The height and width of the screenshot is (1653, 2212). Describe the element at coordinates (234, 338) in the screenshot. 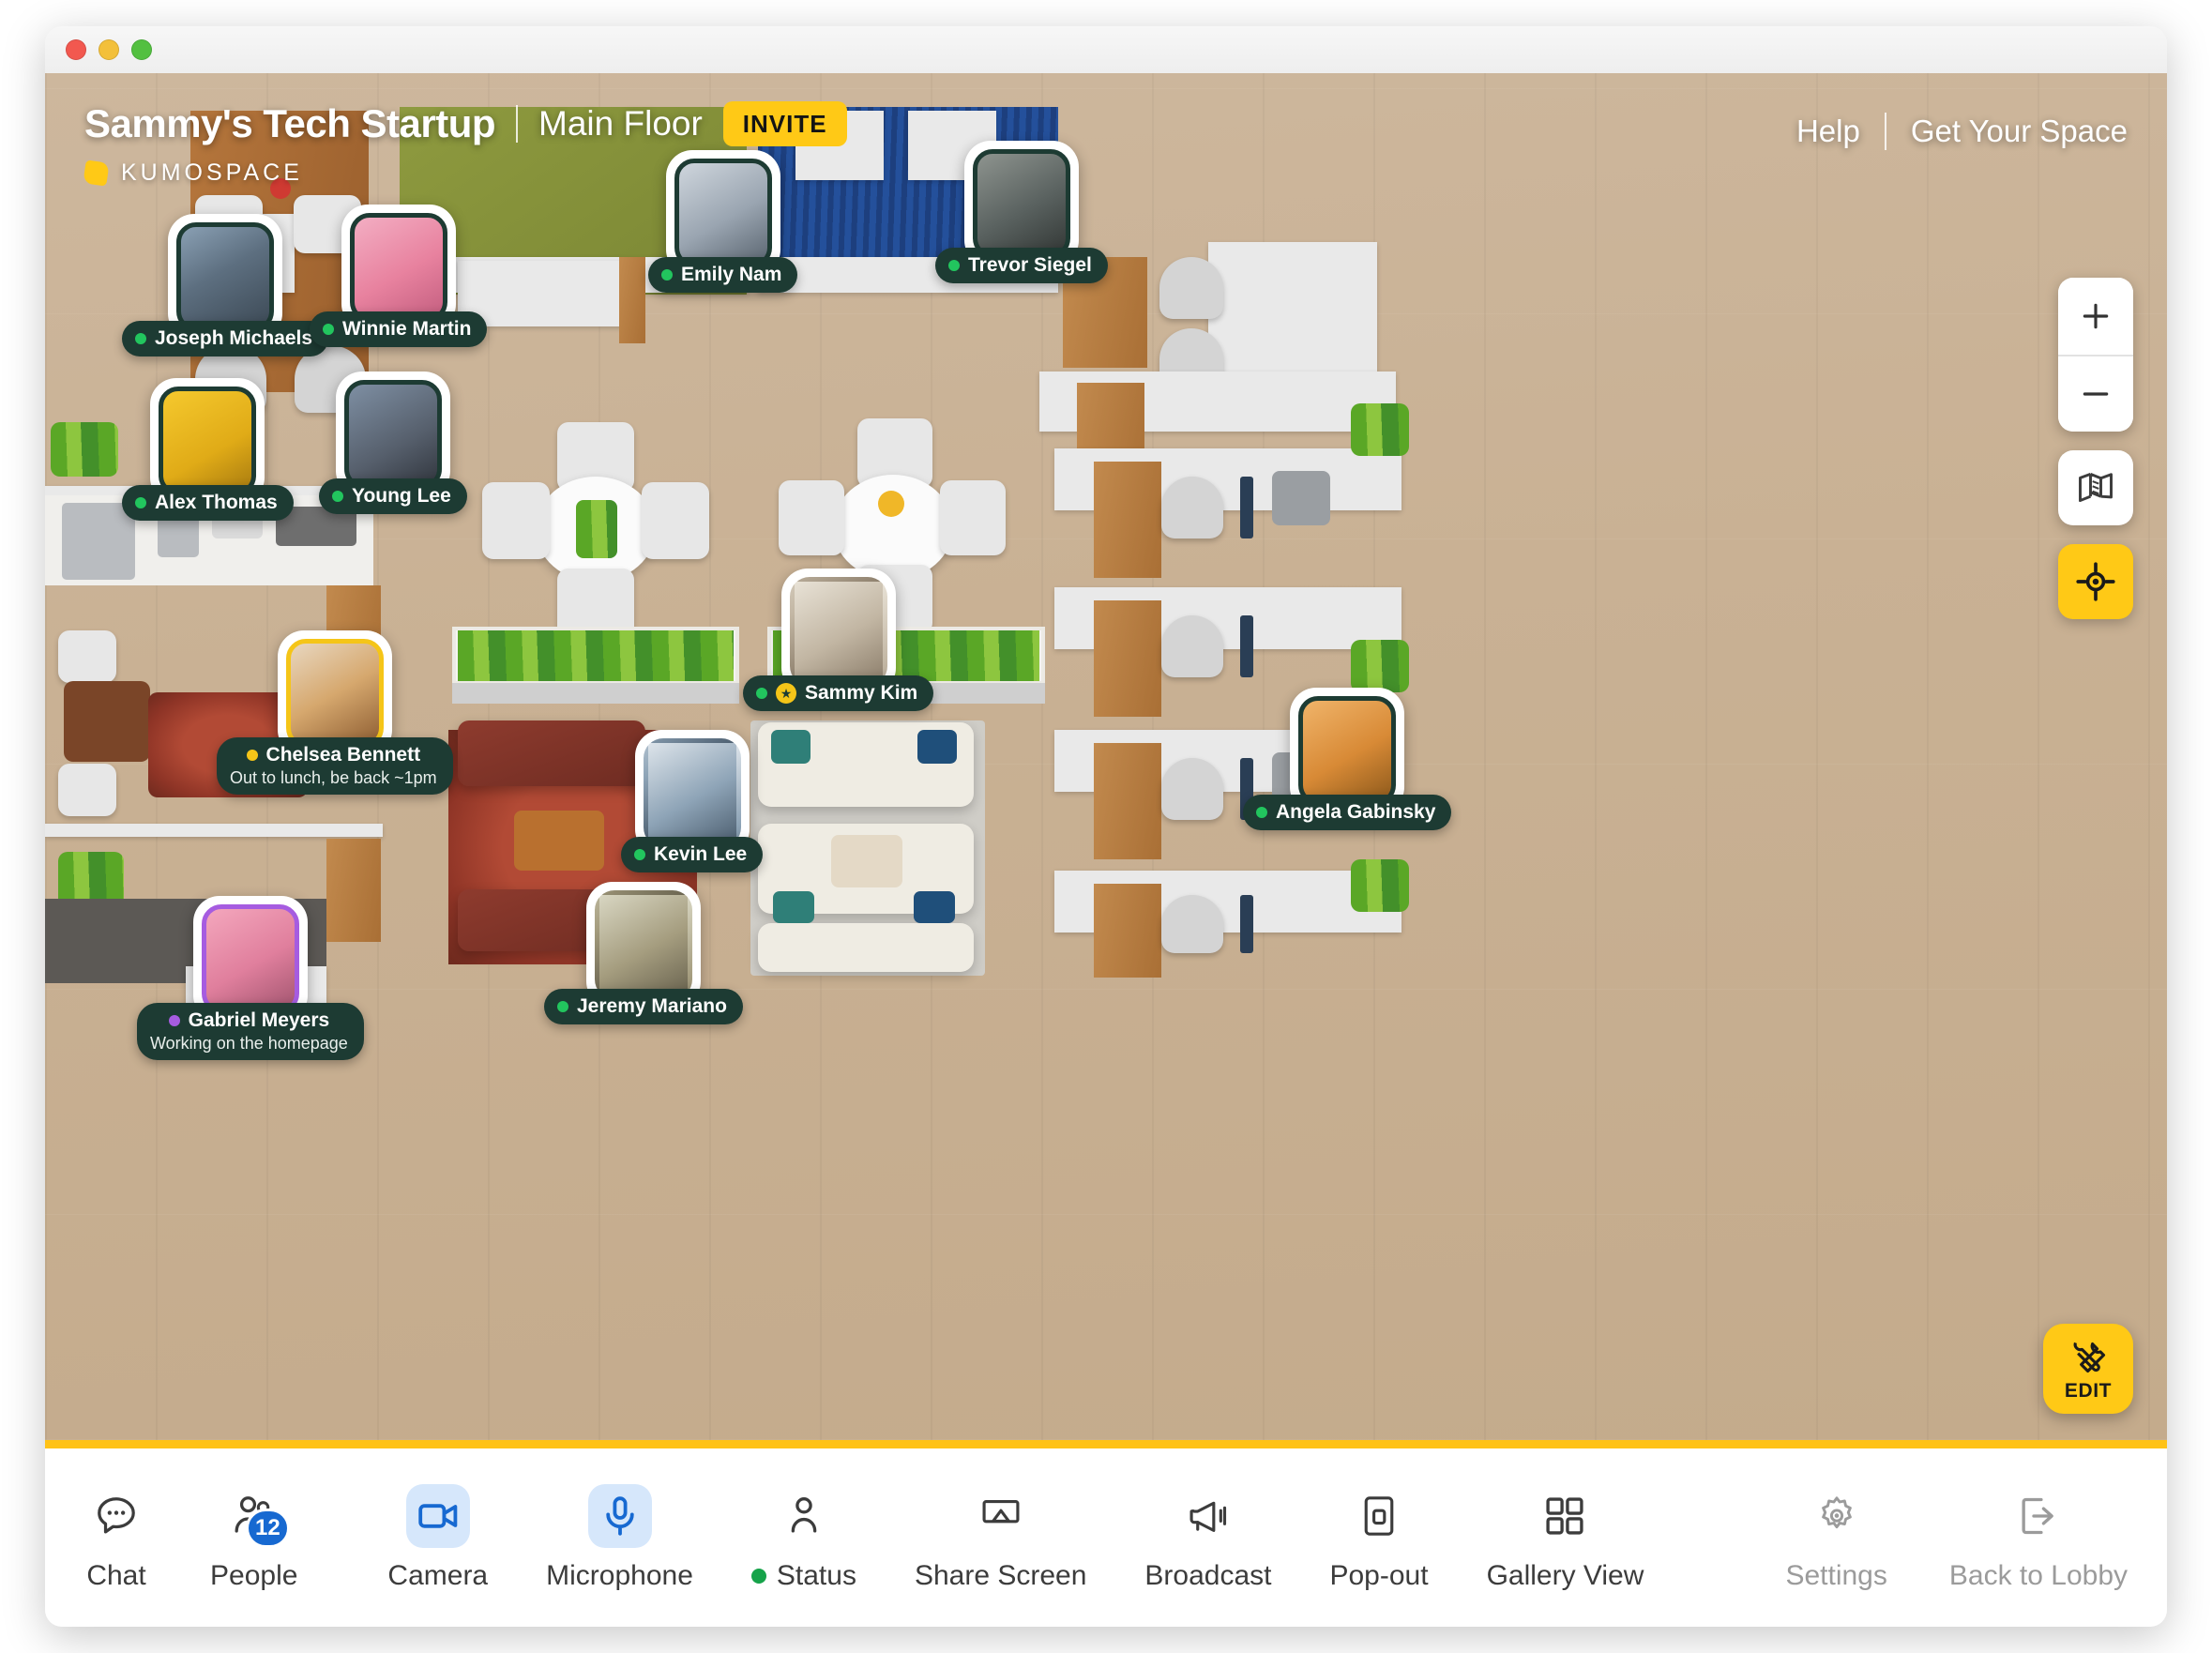

I see `participant-name: Joseph Michaels` at that location.